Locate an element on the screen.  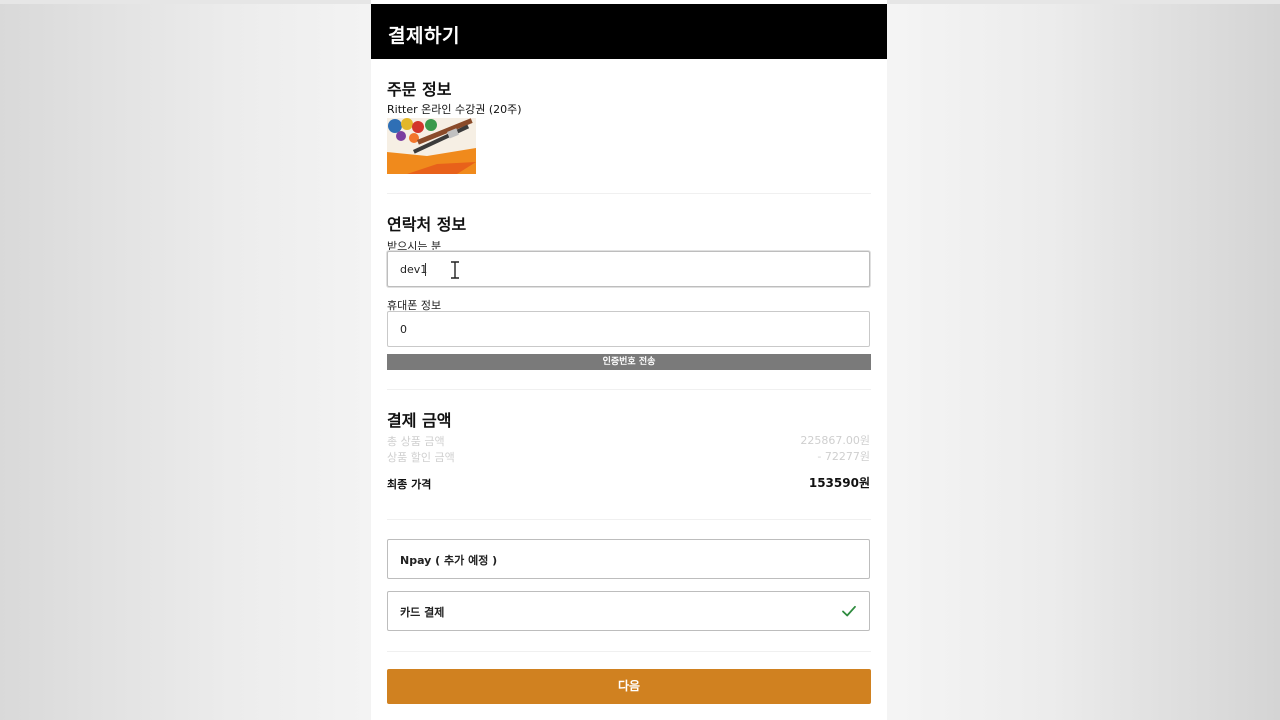
payment-method-label: Npay ( 추가 예정 ) is located at coordinates (449, 560).